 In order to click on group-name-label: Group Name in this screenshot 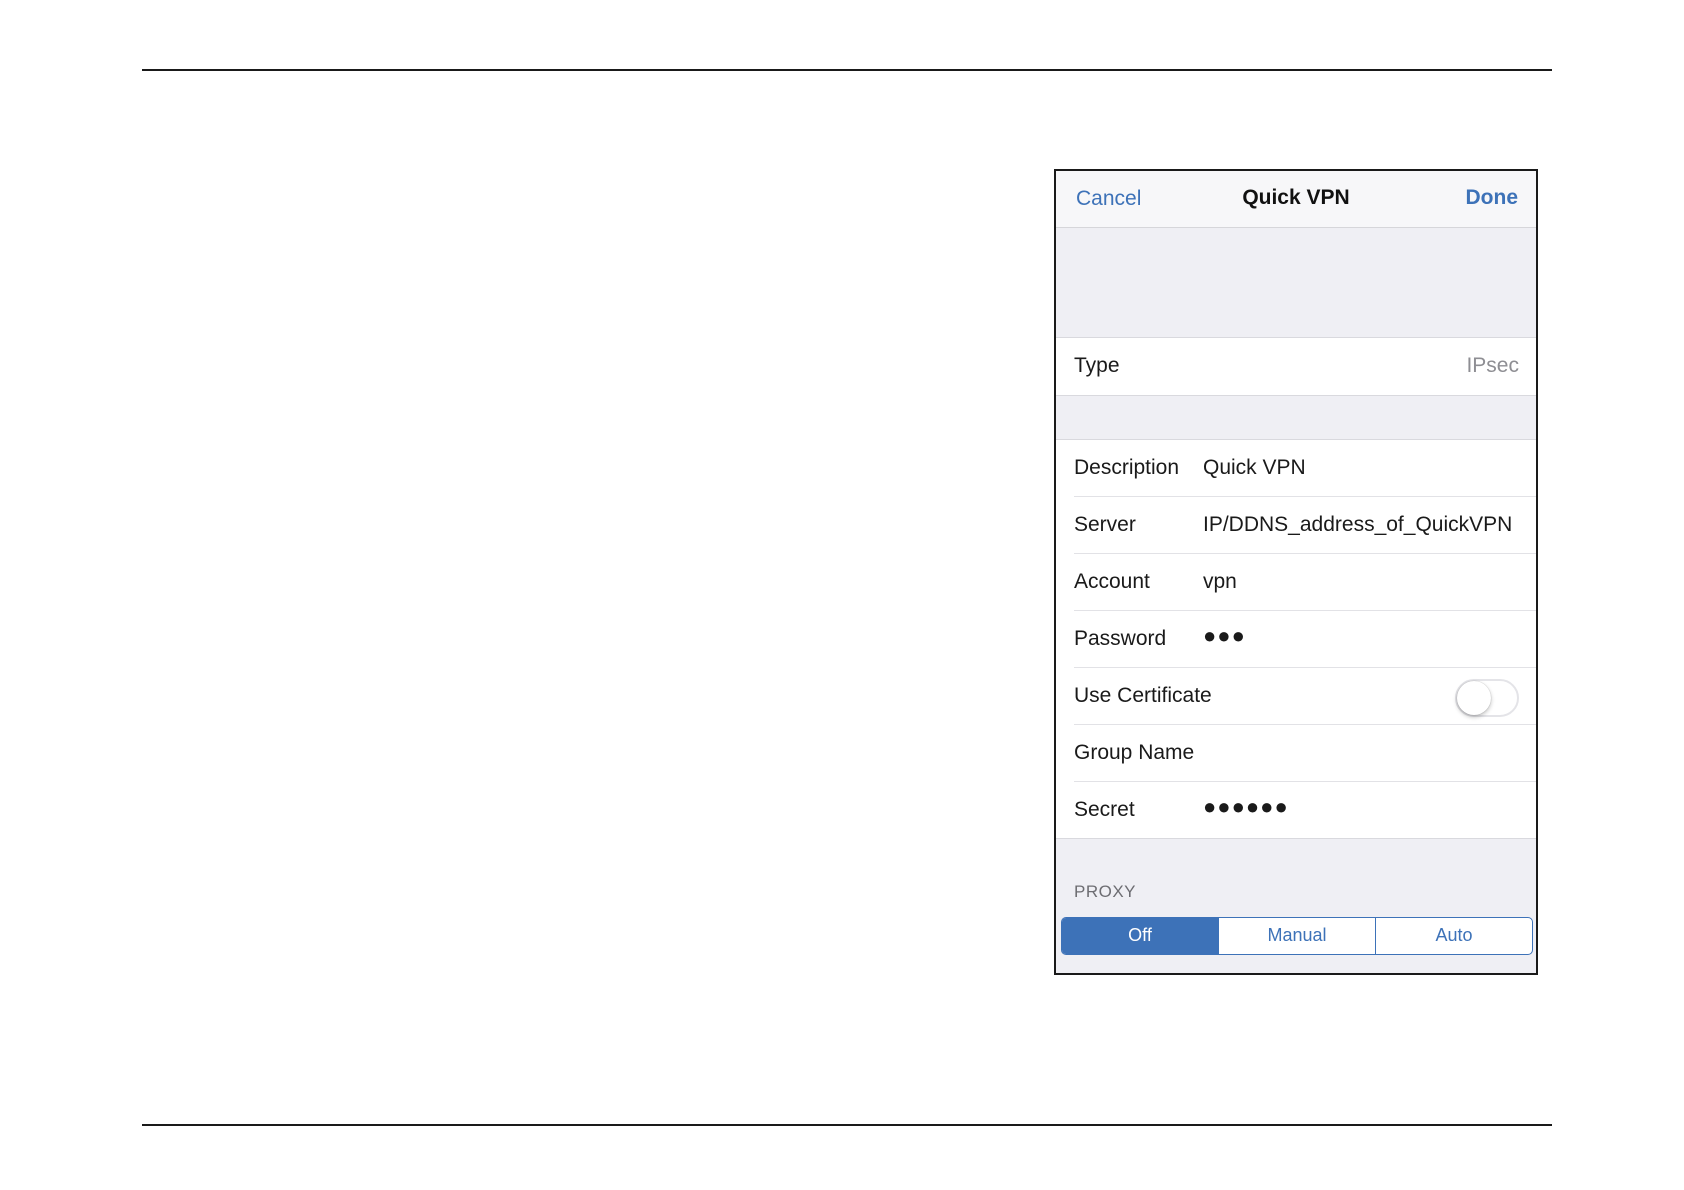, I will do `click(1134, 752)`.